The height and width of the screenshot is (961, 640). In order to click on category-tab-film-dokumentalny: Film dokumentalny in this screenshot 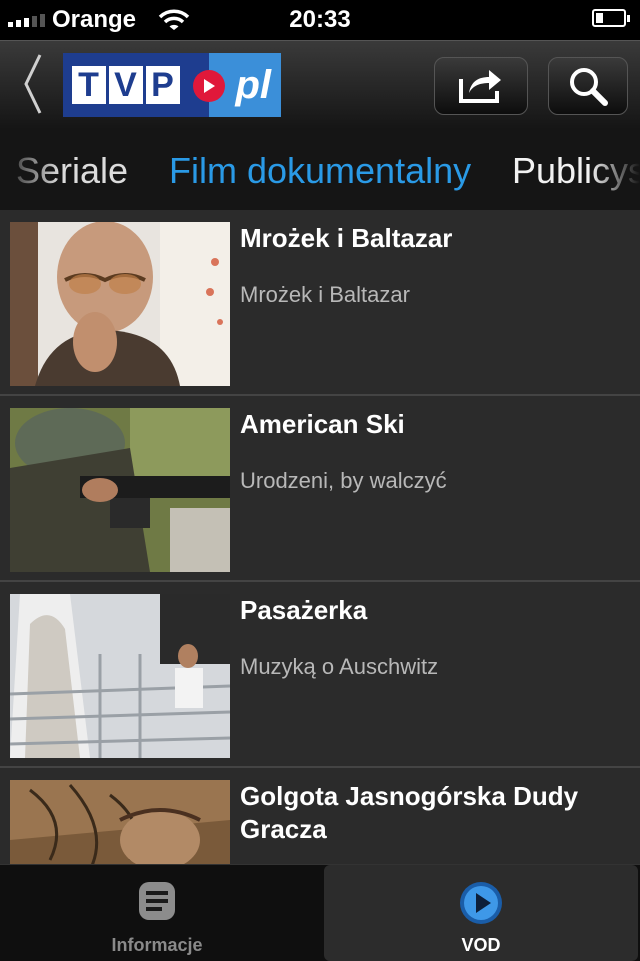, I will do `click(320, 171)`.